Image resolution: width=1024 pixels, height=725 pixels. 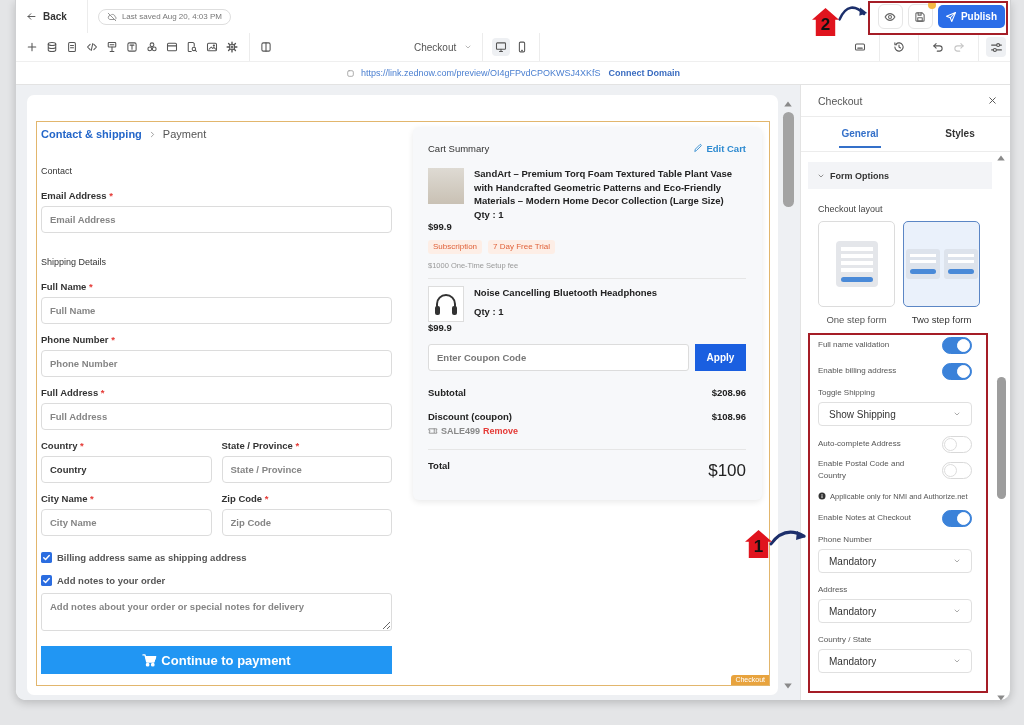 What do you see at coordinates (698, 148) in the screenshot?
I see `pencil-icon` at bounding box center [698, 148].